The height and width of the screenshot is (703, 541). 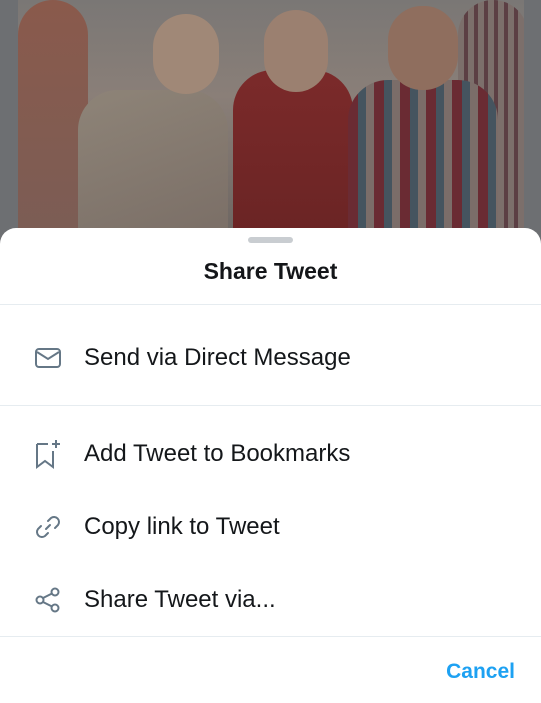 What do you see at coordinates (48, 600) in the screenshot?
I see `share-icon` at bounding box center [48, 600].